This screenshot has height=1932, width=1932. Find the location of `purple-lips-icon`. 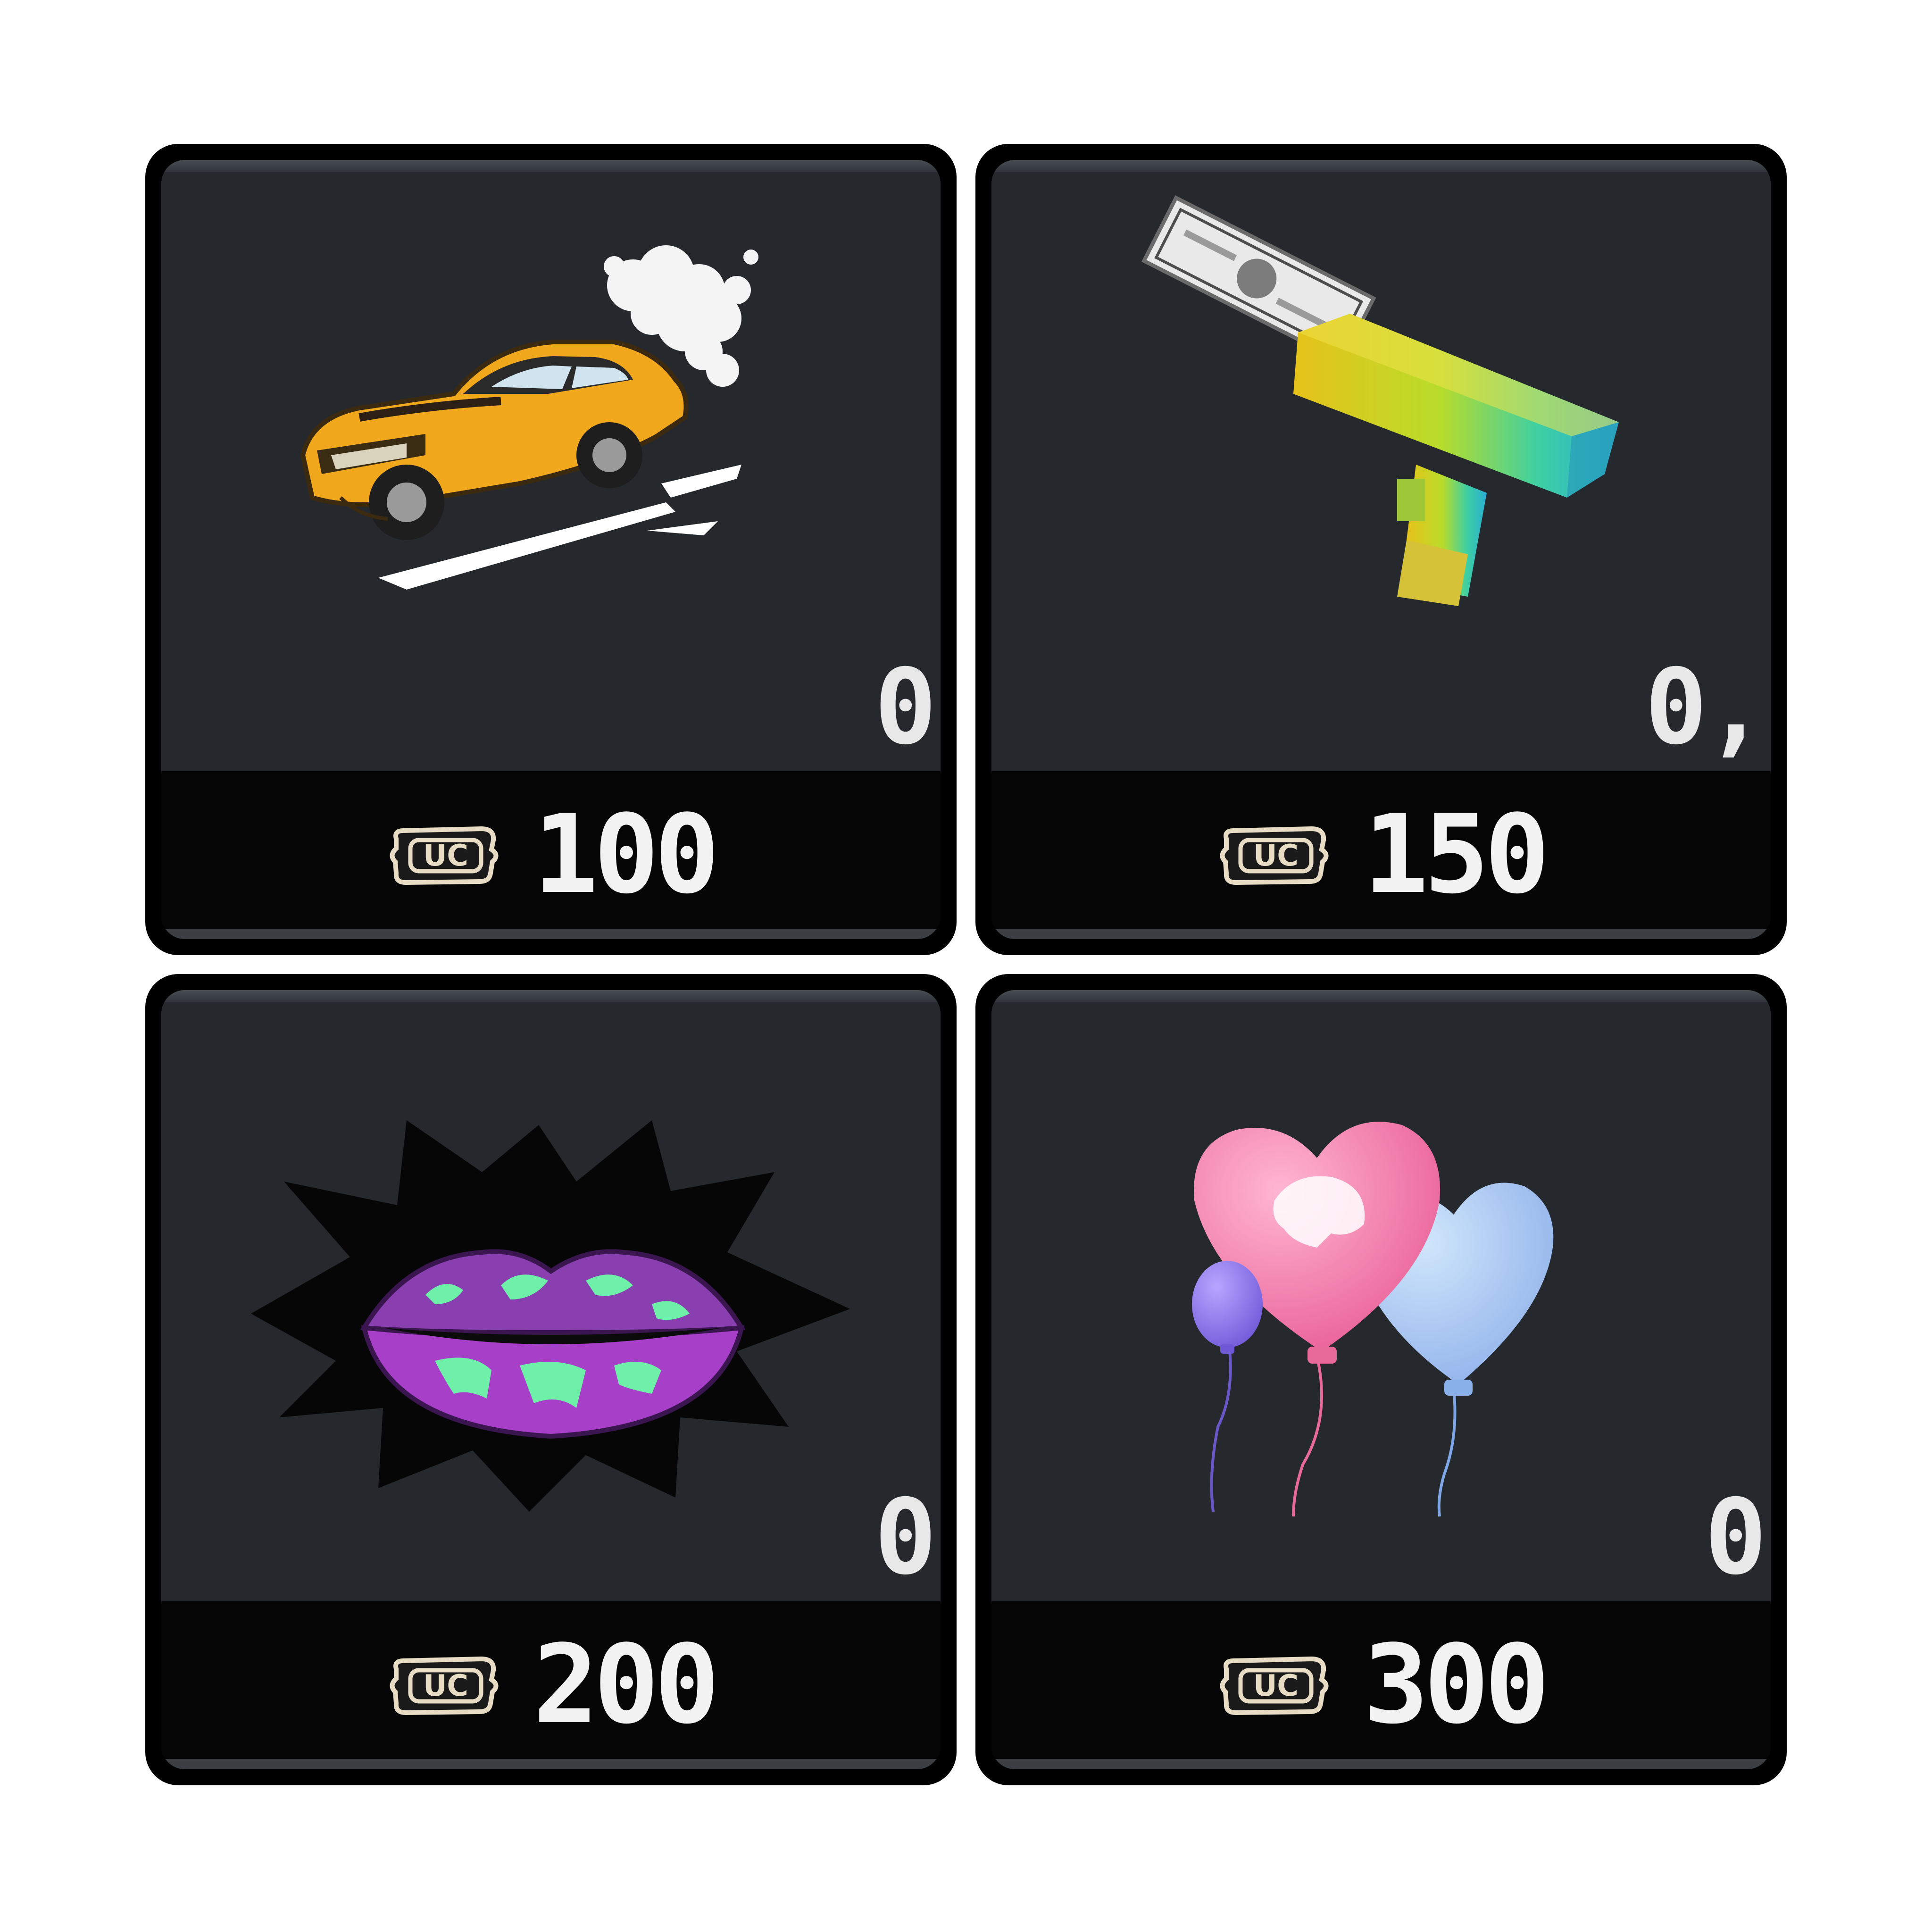

purple-lips-icon is located at coordinates (551, 1302).